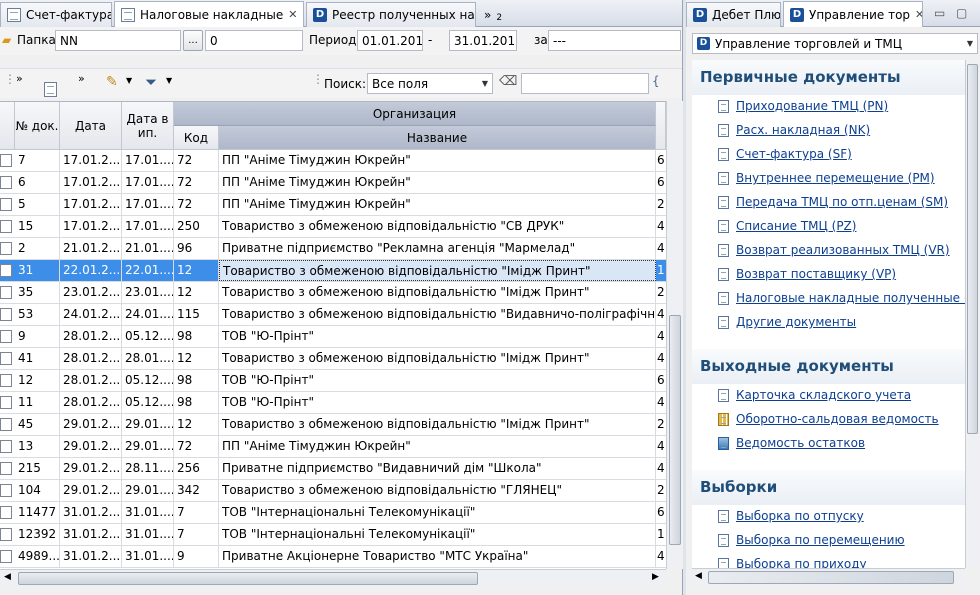 This screenshot has width=980, height=595. Describe the element at coordinates (493, 14) in the screenshot. I see `tab-overflow: » 2` at that location.